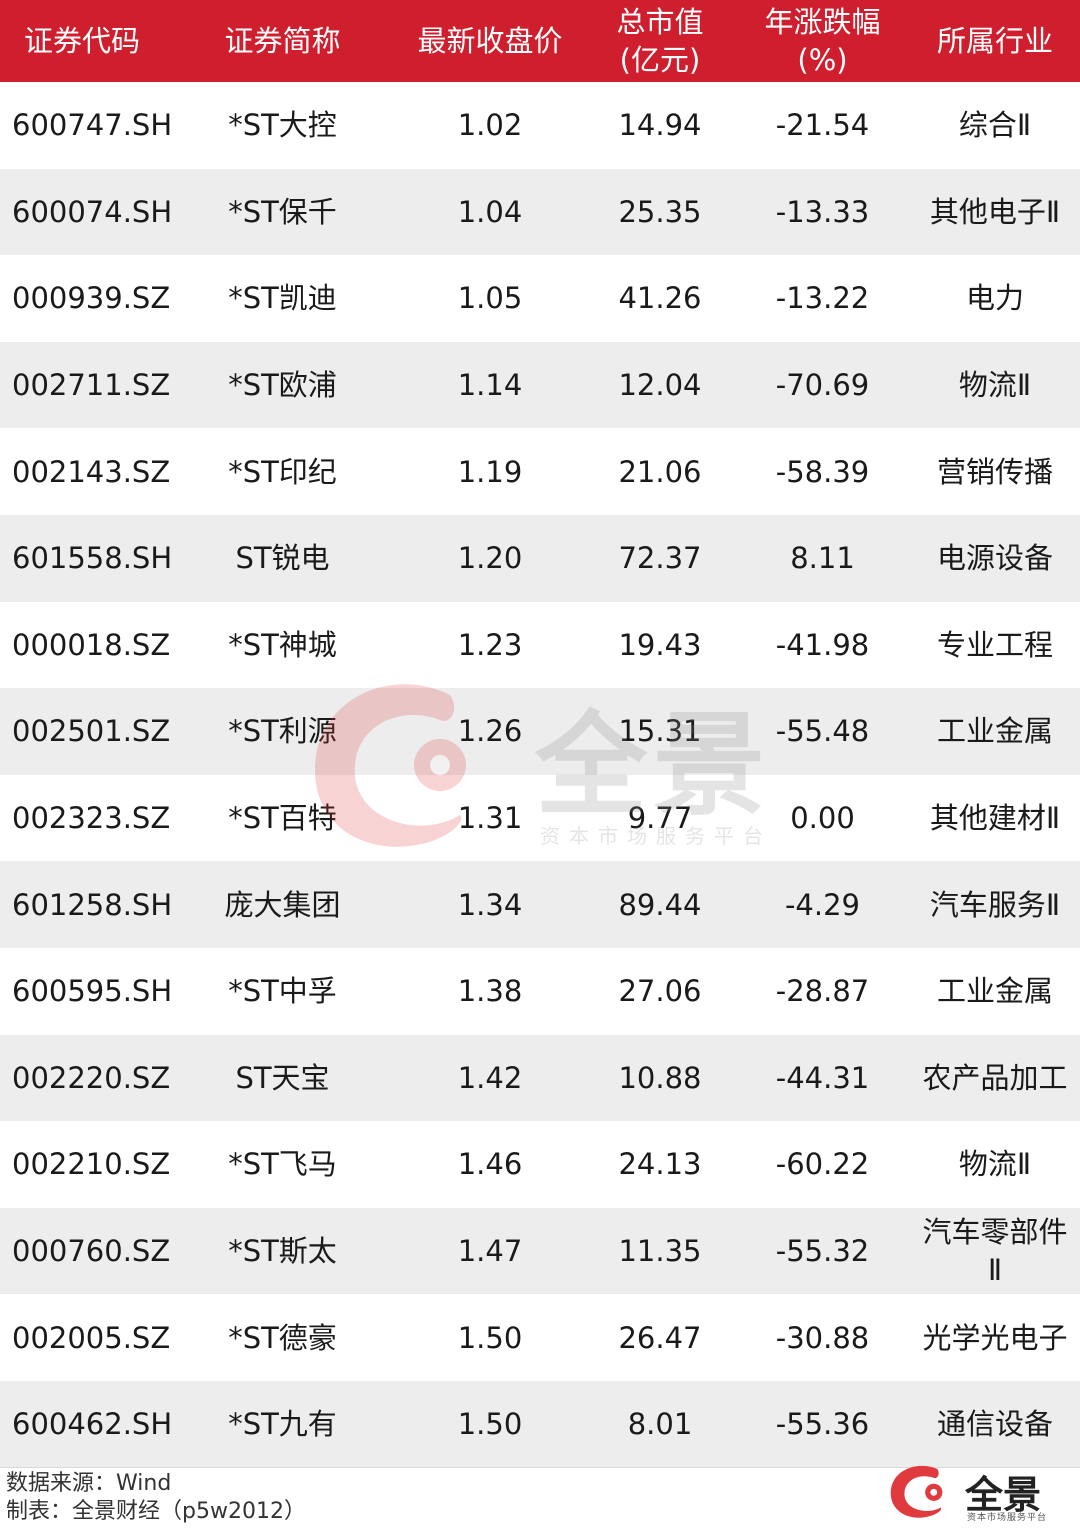 The width and height of the screenshot is (1080, 1528). What do you see at coordinates (660, 644) in the screenshot?
I see `cell-market-cap: 19.43` at bounding box center [660, 644].